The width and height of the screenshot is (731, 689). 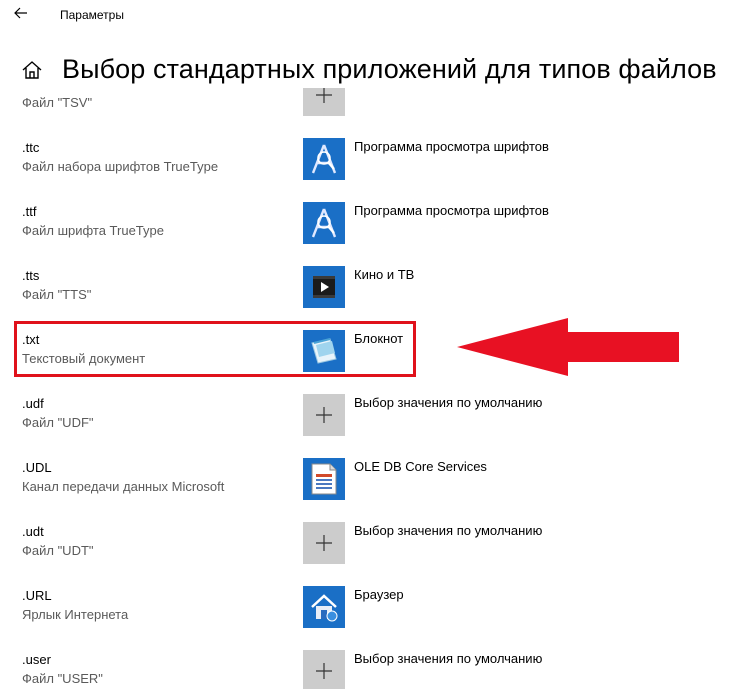 What do you see at coordinates (324, 479) in the screenshot?
I see `ole-db-icon` at bounding box center [324, 479].